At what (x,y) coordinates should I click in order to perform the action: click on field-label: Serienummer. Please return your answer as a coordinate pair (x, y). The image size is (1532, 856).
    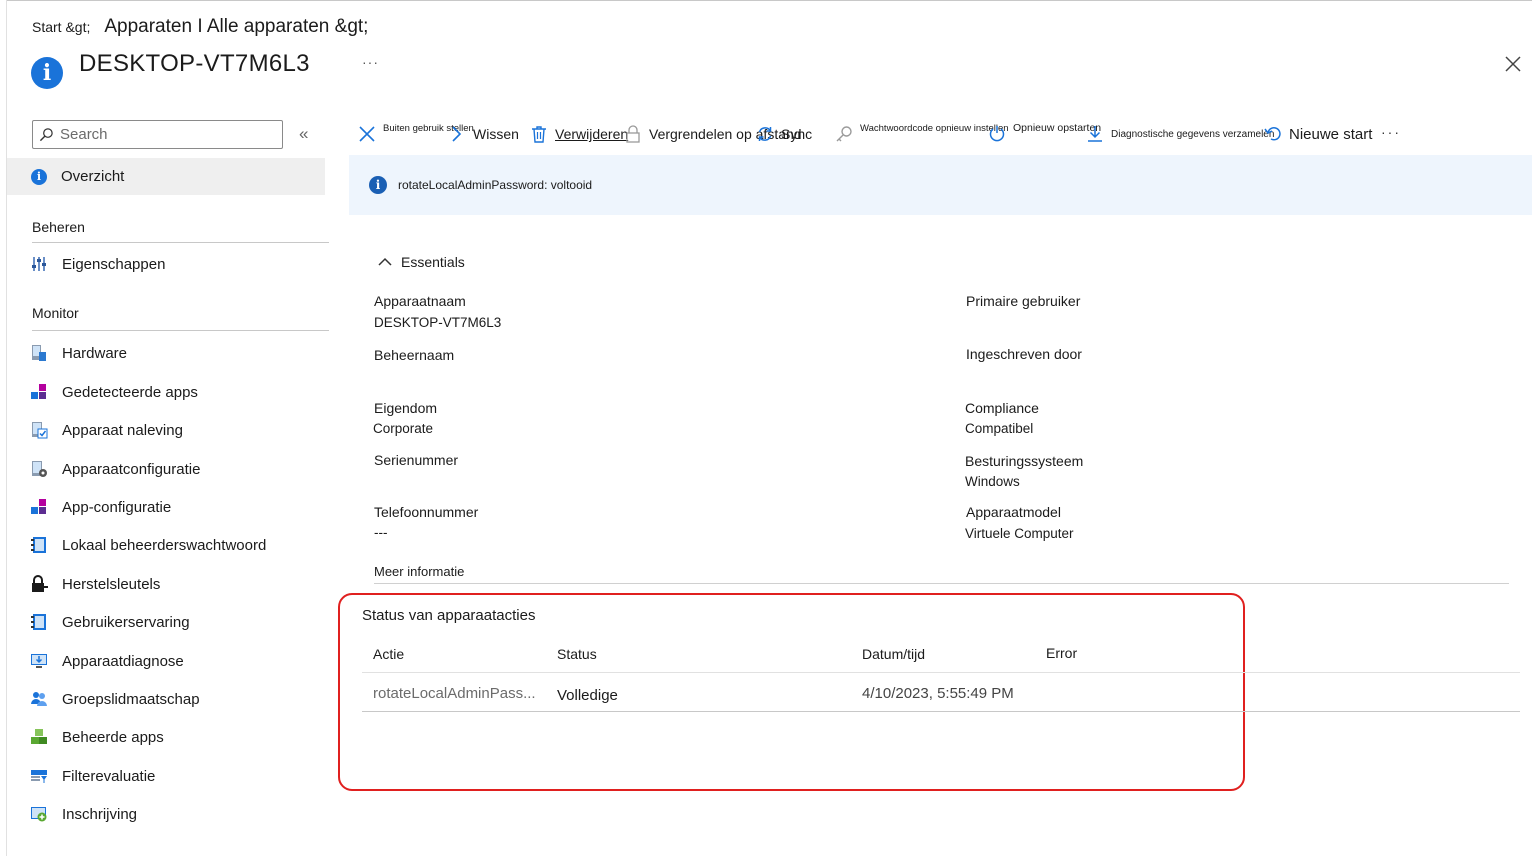
    Looking at the image, I should click on (416, 460).